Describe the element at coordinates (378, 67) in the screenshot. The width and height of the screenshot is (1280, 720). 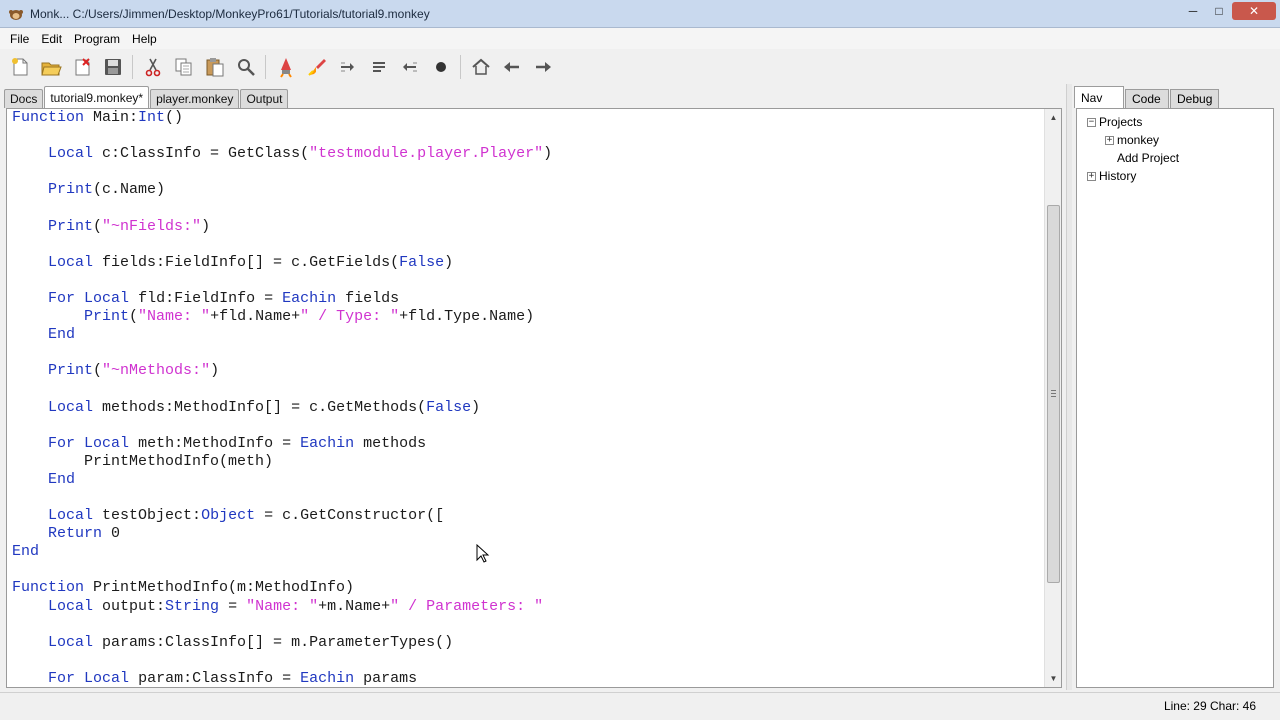
I see `step-in-button` at that location.